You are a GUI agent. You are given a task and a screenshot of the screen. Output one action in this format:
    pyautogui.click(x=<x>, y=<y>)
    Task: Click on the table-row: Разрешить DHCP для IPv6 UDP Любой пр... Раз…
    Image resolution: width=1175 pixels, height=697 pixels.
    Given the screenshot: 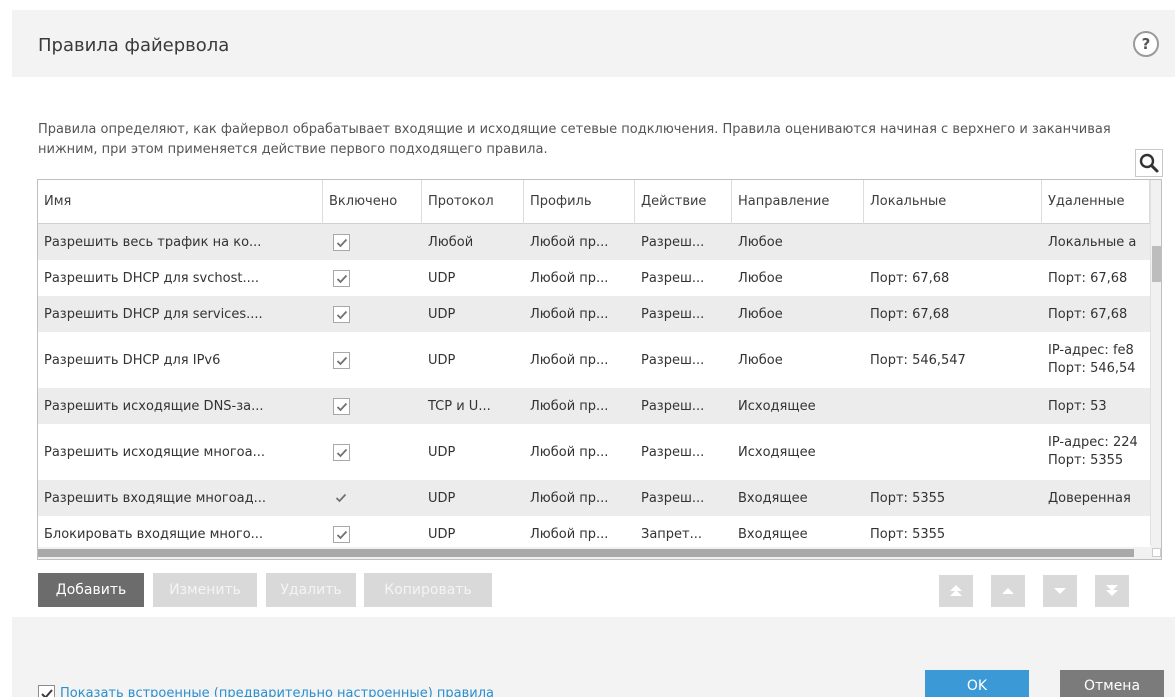 What is the action you would take?
    pyautogui.click(x=594, y=360)
    